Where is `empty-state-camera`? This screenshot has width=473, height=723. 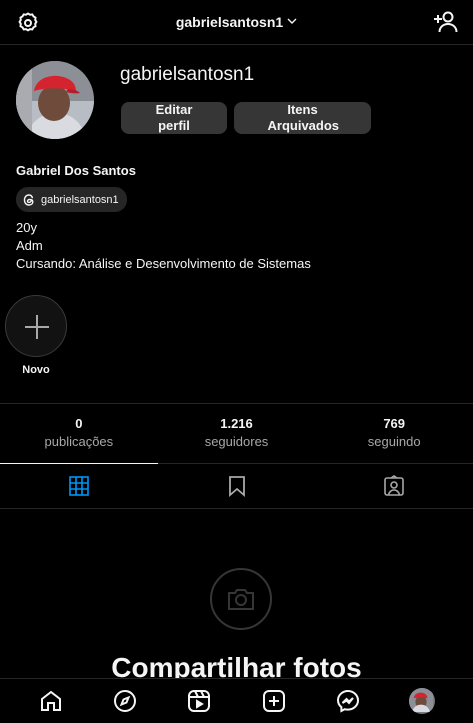
empty-state-camera is located at coordinates (241, 599).